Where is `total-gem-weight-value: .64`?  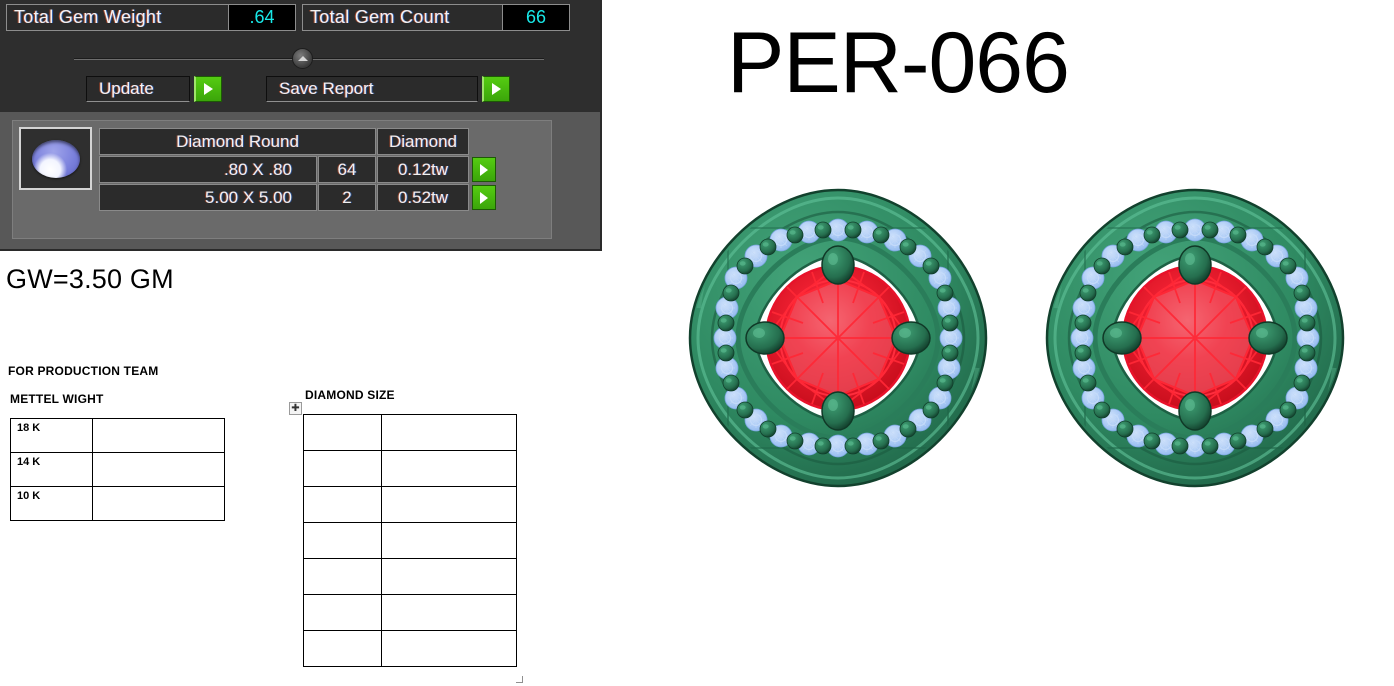
total-gem-weight-value: .64 is located at coordinates (262, 17).